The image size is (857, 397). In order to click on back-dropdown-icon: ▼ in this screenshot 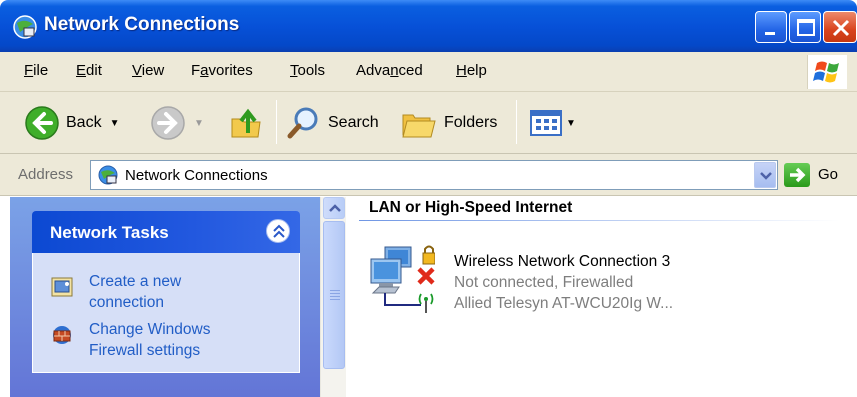, I will do `click(115, 123)`.